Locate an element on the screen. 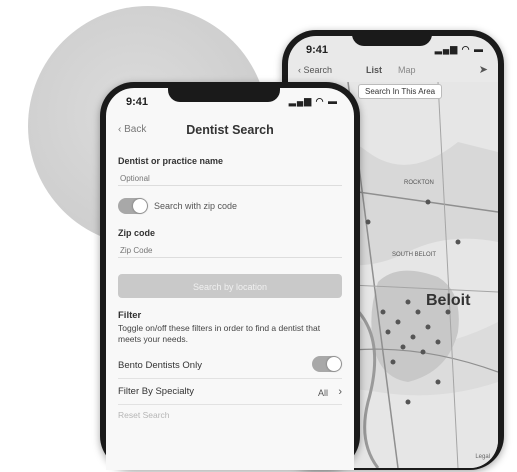 The image size is (517, 472). map-place-label: SOUTH BELOIT is located at coordinates (414, 255).